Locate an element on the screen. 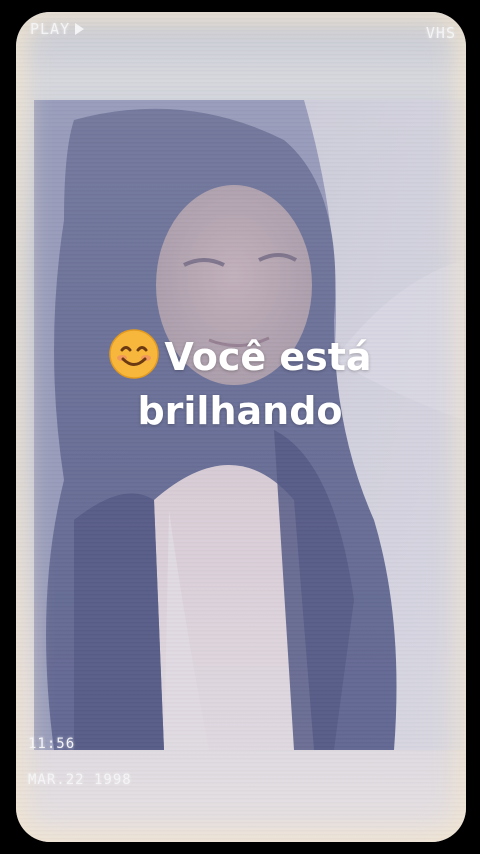  vhs-format-label: VHS is located at coordinates (440, 33).